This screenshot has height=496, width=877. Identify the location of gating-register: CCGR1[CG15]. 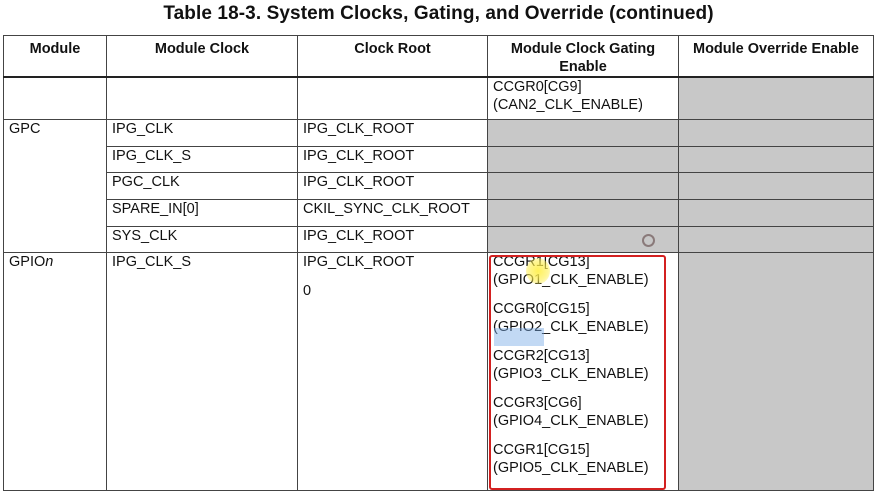
(541, 449).